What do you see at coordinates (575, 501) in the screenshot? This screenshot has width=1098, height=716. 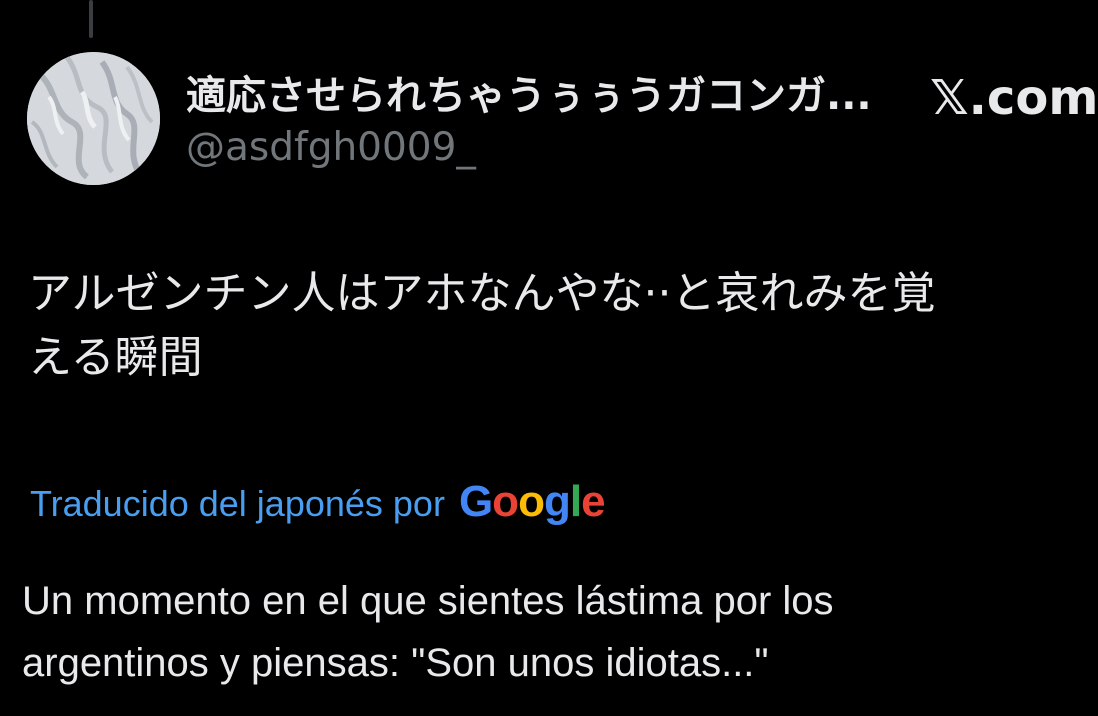 I see `google-logo-letter: l` at bounding box center [575, 501].